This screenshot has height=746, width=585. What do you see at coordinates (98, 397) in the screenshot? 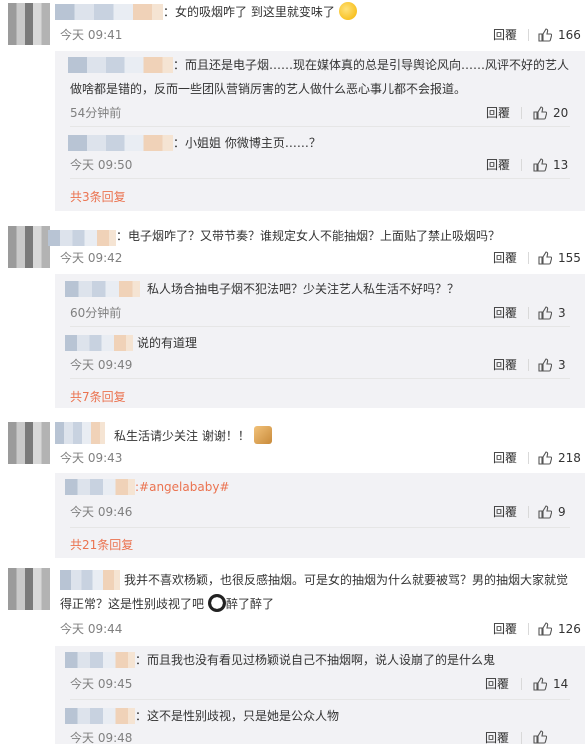
I see `view-more-replies-link: 共7条回复` at bounding box center [98, 397].